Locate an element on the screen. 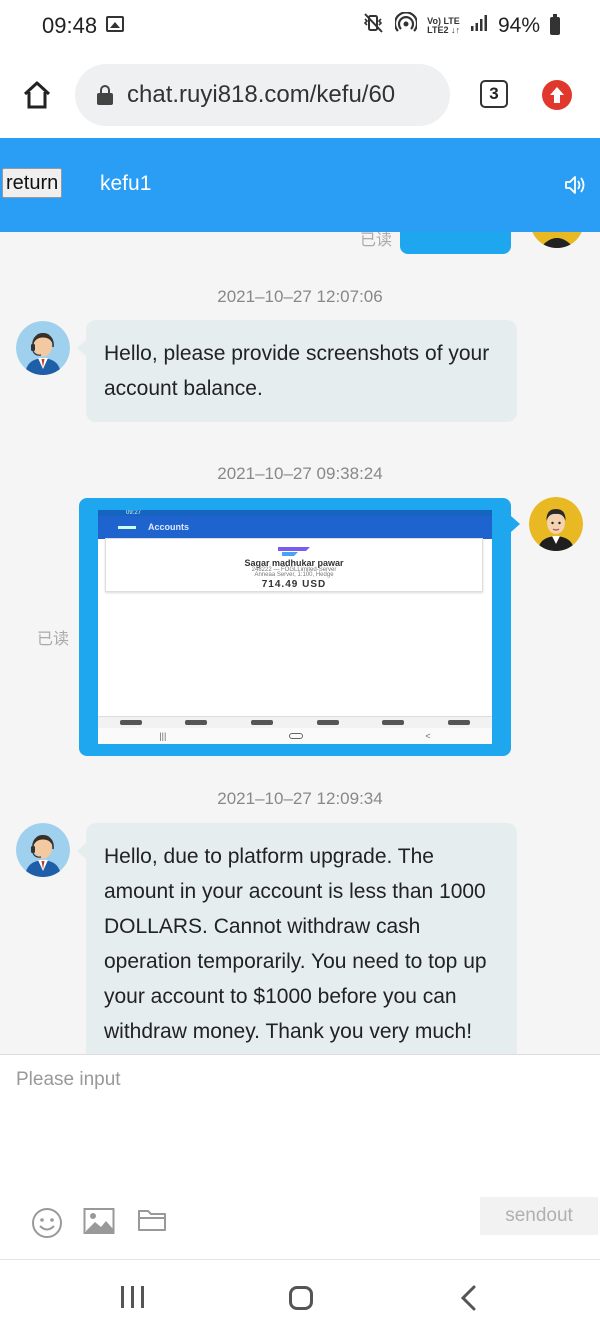  screenshot-bottom-nav is located at coordinates (295, 722).